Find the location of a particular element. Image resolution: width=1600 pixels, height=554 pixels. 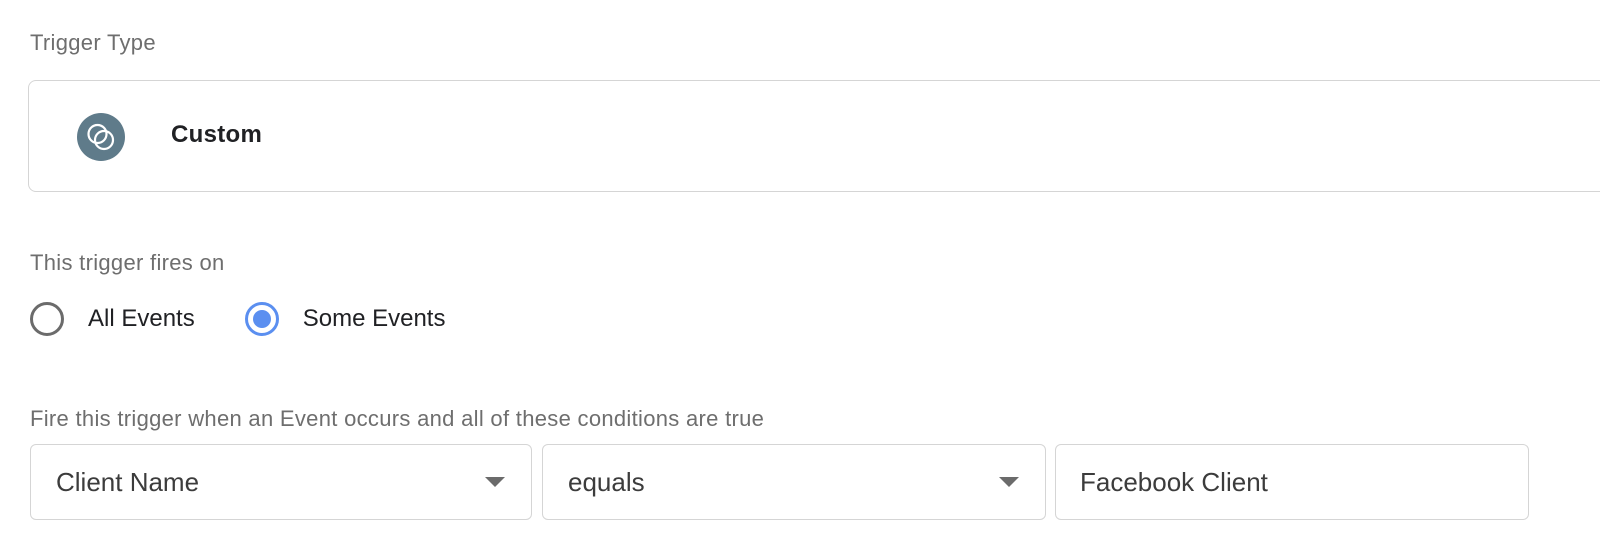

radio-all-events-label: All Events is located at coordinates (141, 319).